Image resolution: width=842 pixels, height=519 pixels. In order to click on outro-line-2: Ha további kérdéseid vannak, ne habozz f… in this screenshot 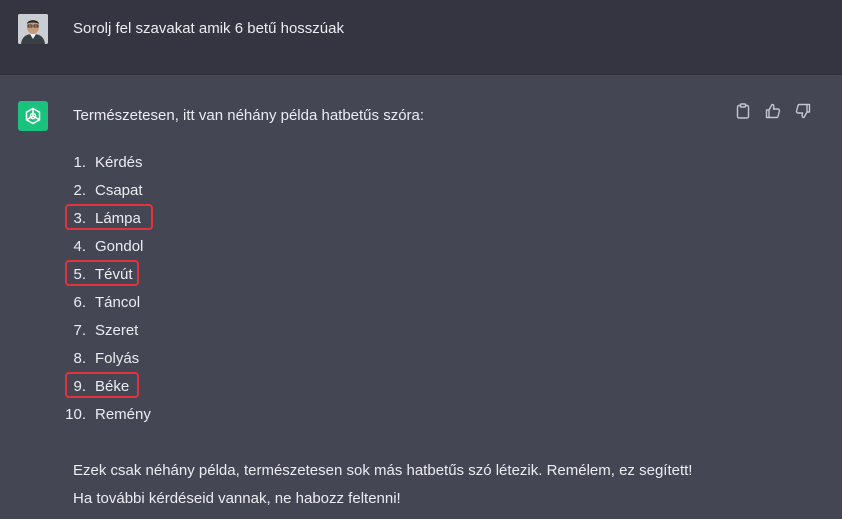, I will do `click(237, 498)`.